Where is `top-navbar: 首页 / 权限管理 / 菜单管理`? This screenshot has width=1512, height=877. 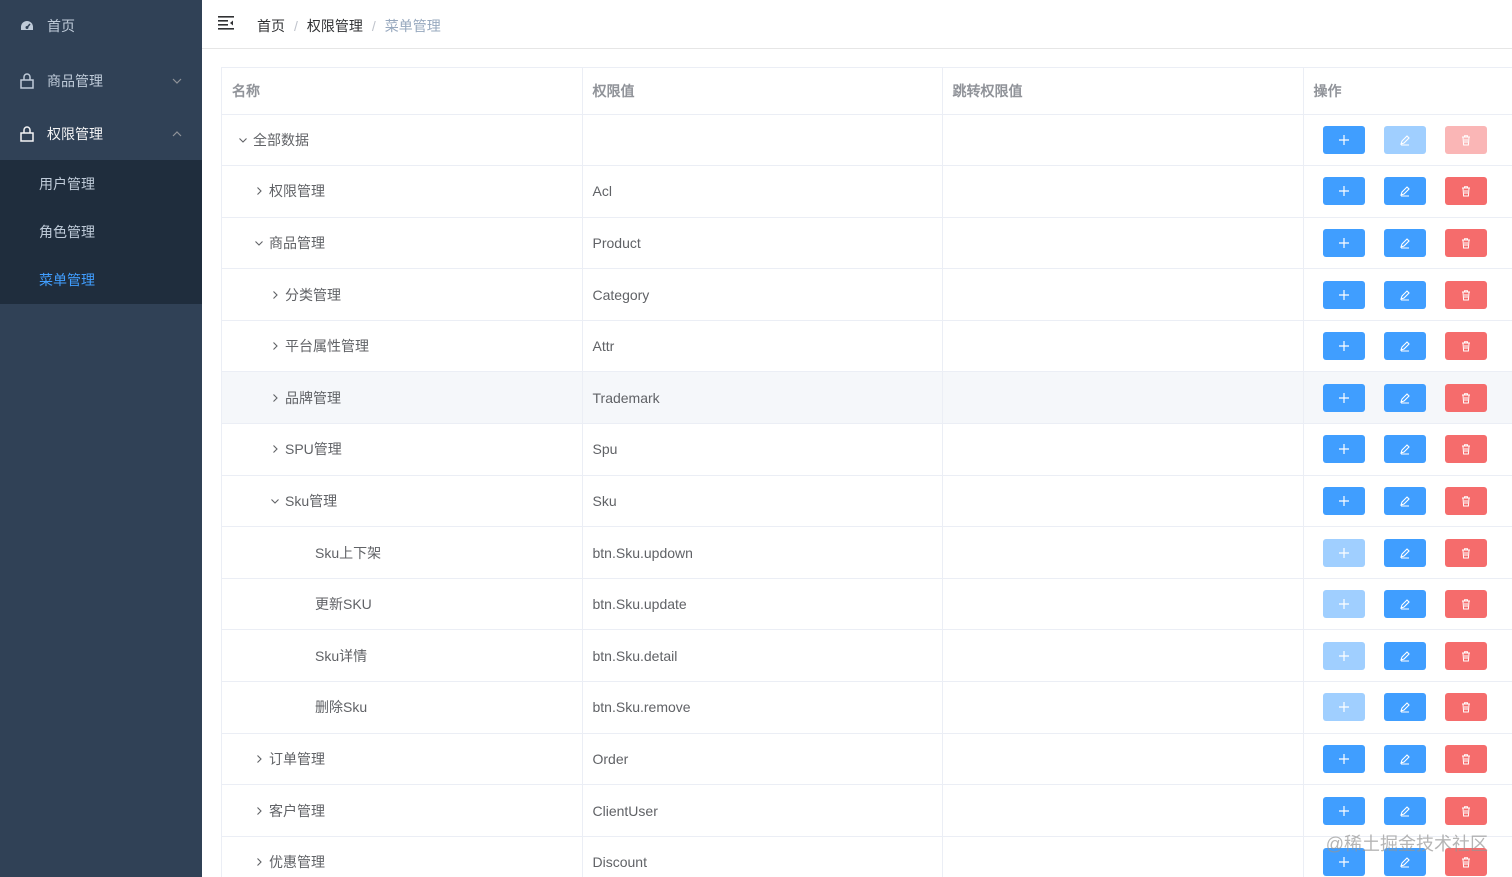 top-navbar: 首页 / 权限管理 / 菜单管理 is located at coordinates (857, 24).